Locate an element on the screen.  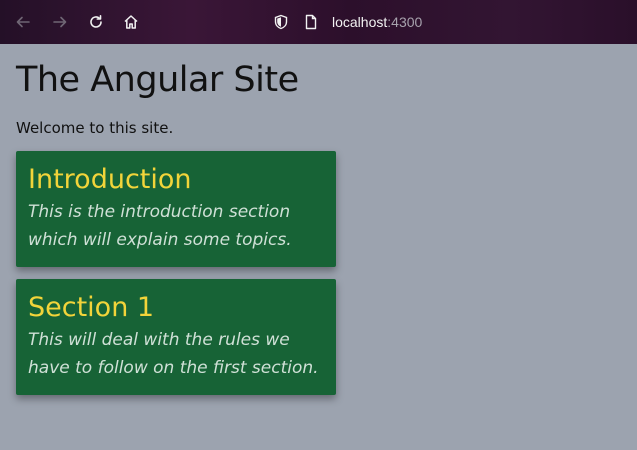
reload-icon is located at coordinates (96, 21).